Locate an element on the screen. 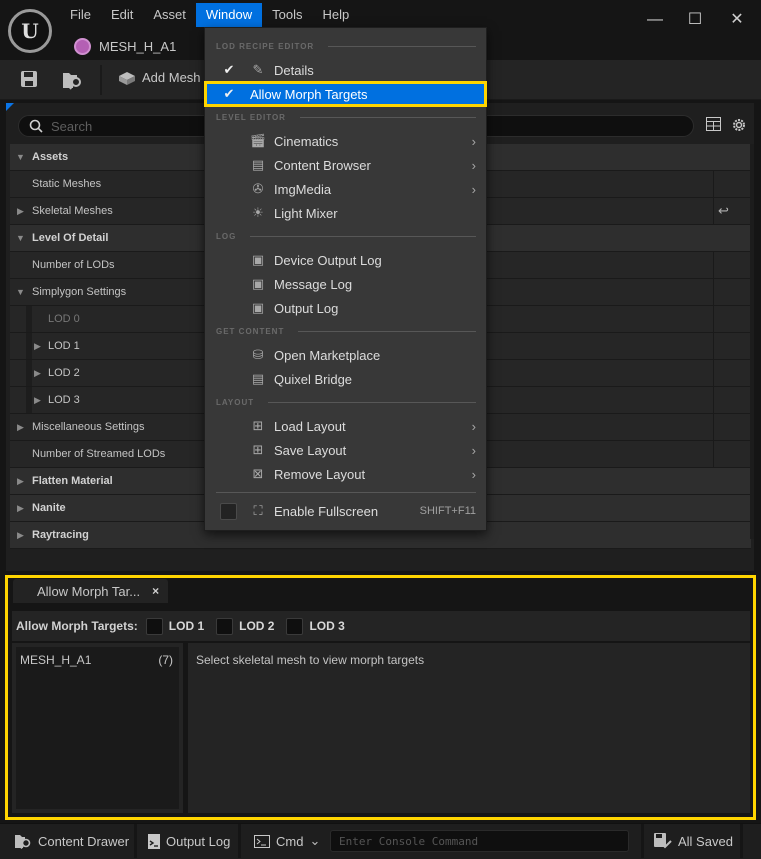 The image size is (761, 859). folder-search-icon: ▤ is located at coordinates (258, 164).